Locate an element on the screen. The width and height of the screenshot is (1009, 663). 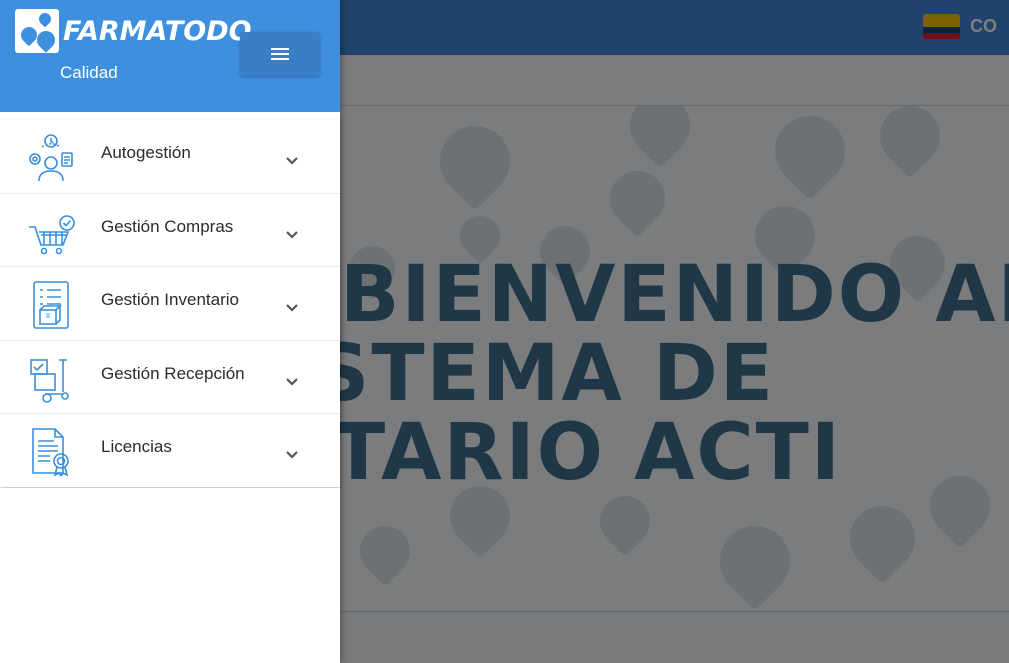
sidebar-item-gestion-inventario: Gestión Inventario is located at coordinates (170, 303).